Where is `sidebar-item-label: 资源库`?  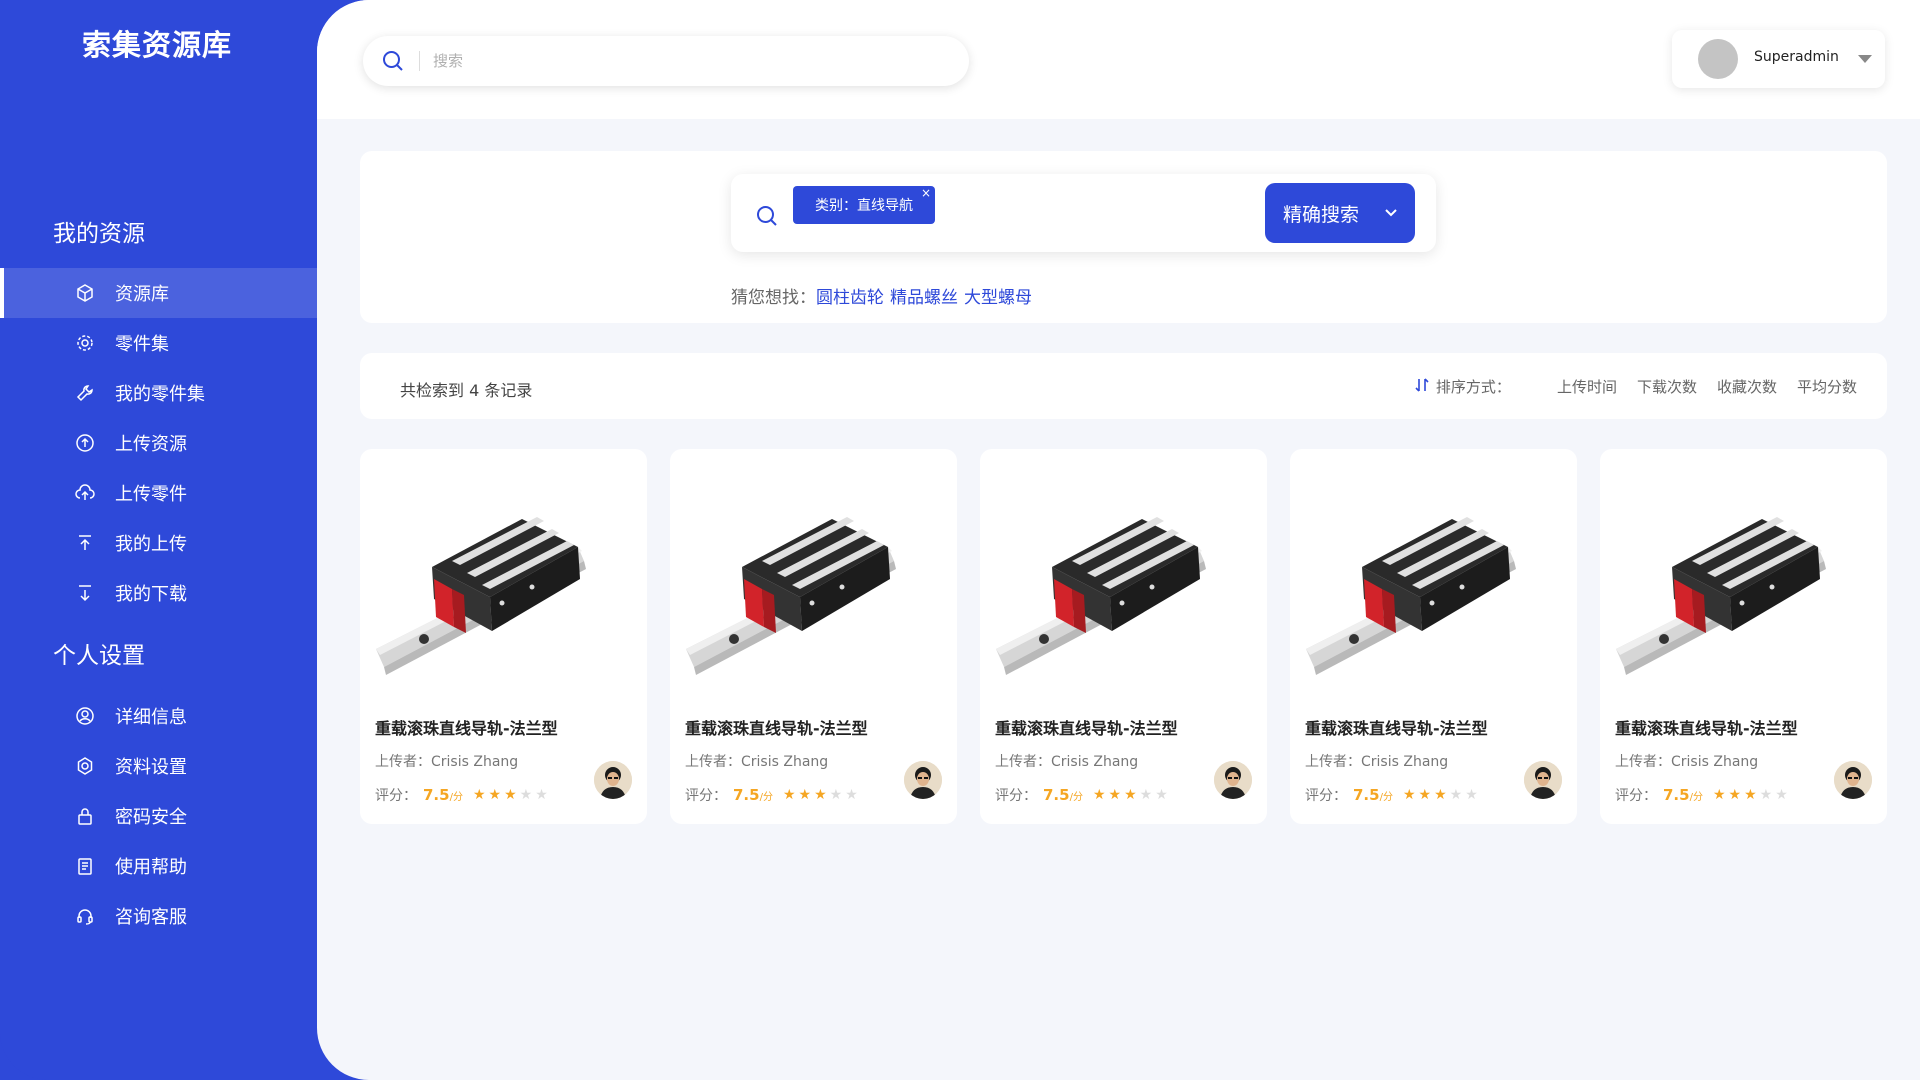
sidebar-item-label: 资源库 is located at coordinates (142, 294).